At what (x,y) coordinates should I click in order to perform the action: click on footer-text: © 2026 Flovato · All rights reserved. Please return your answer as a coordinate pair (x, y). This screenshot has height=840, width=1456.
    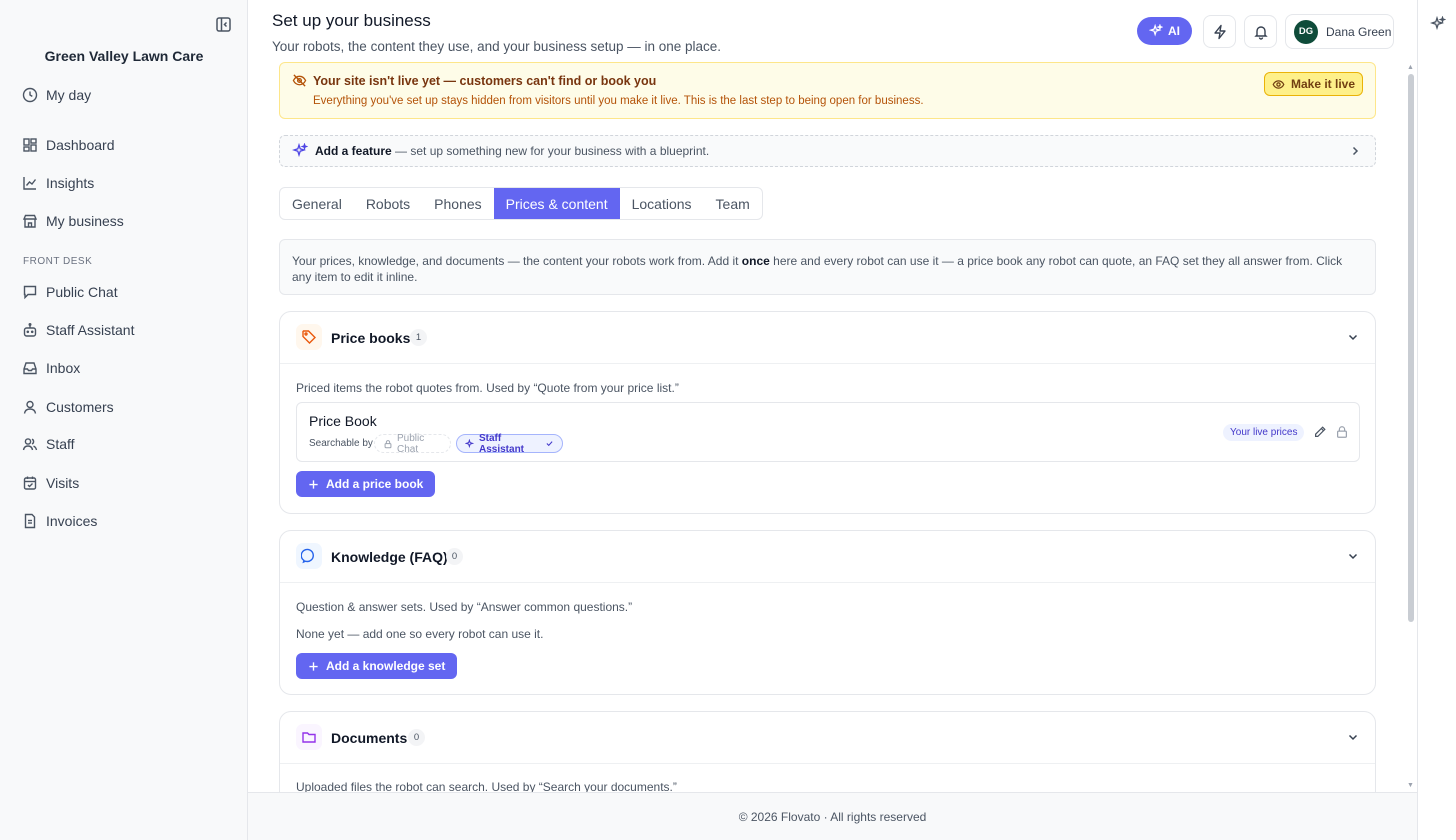
    Looking at the image, I should click on (832, 816).